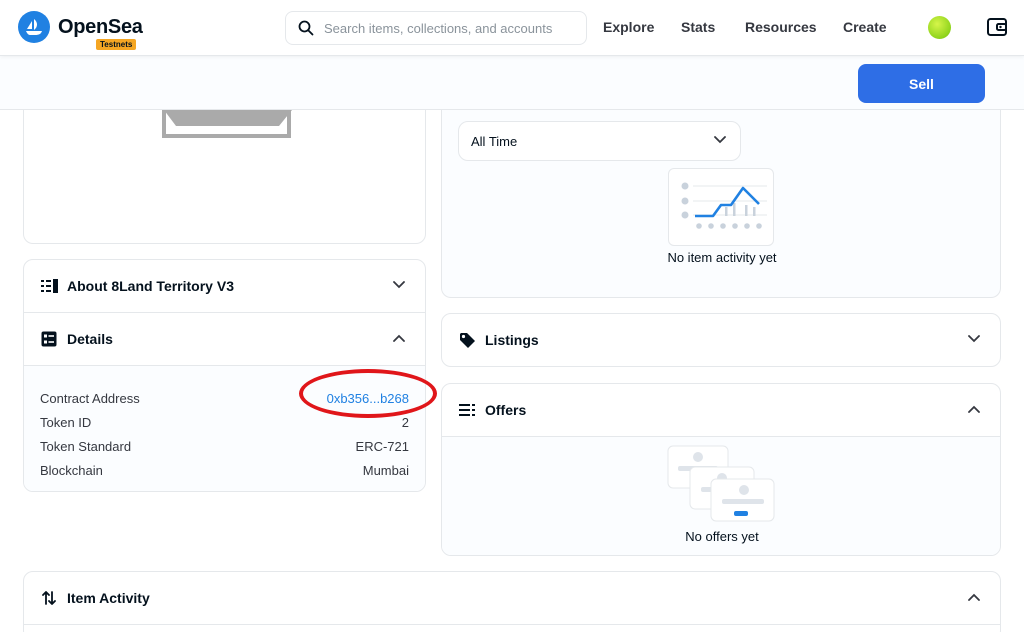 This screenshot has width=1024, height=632. Describe the element at coordinates (921, 83) in the screenshot. I see `sell-button: Sell` at that location.